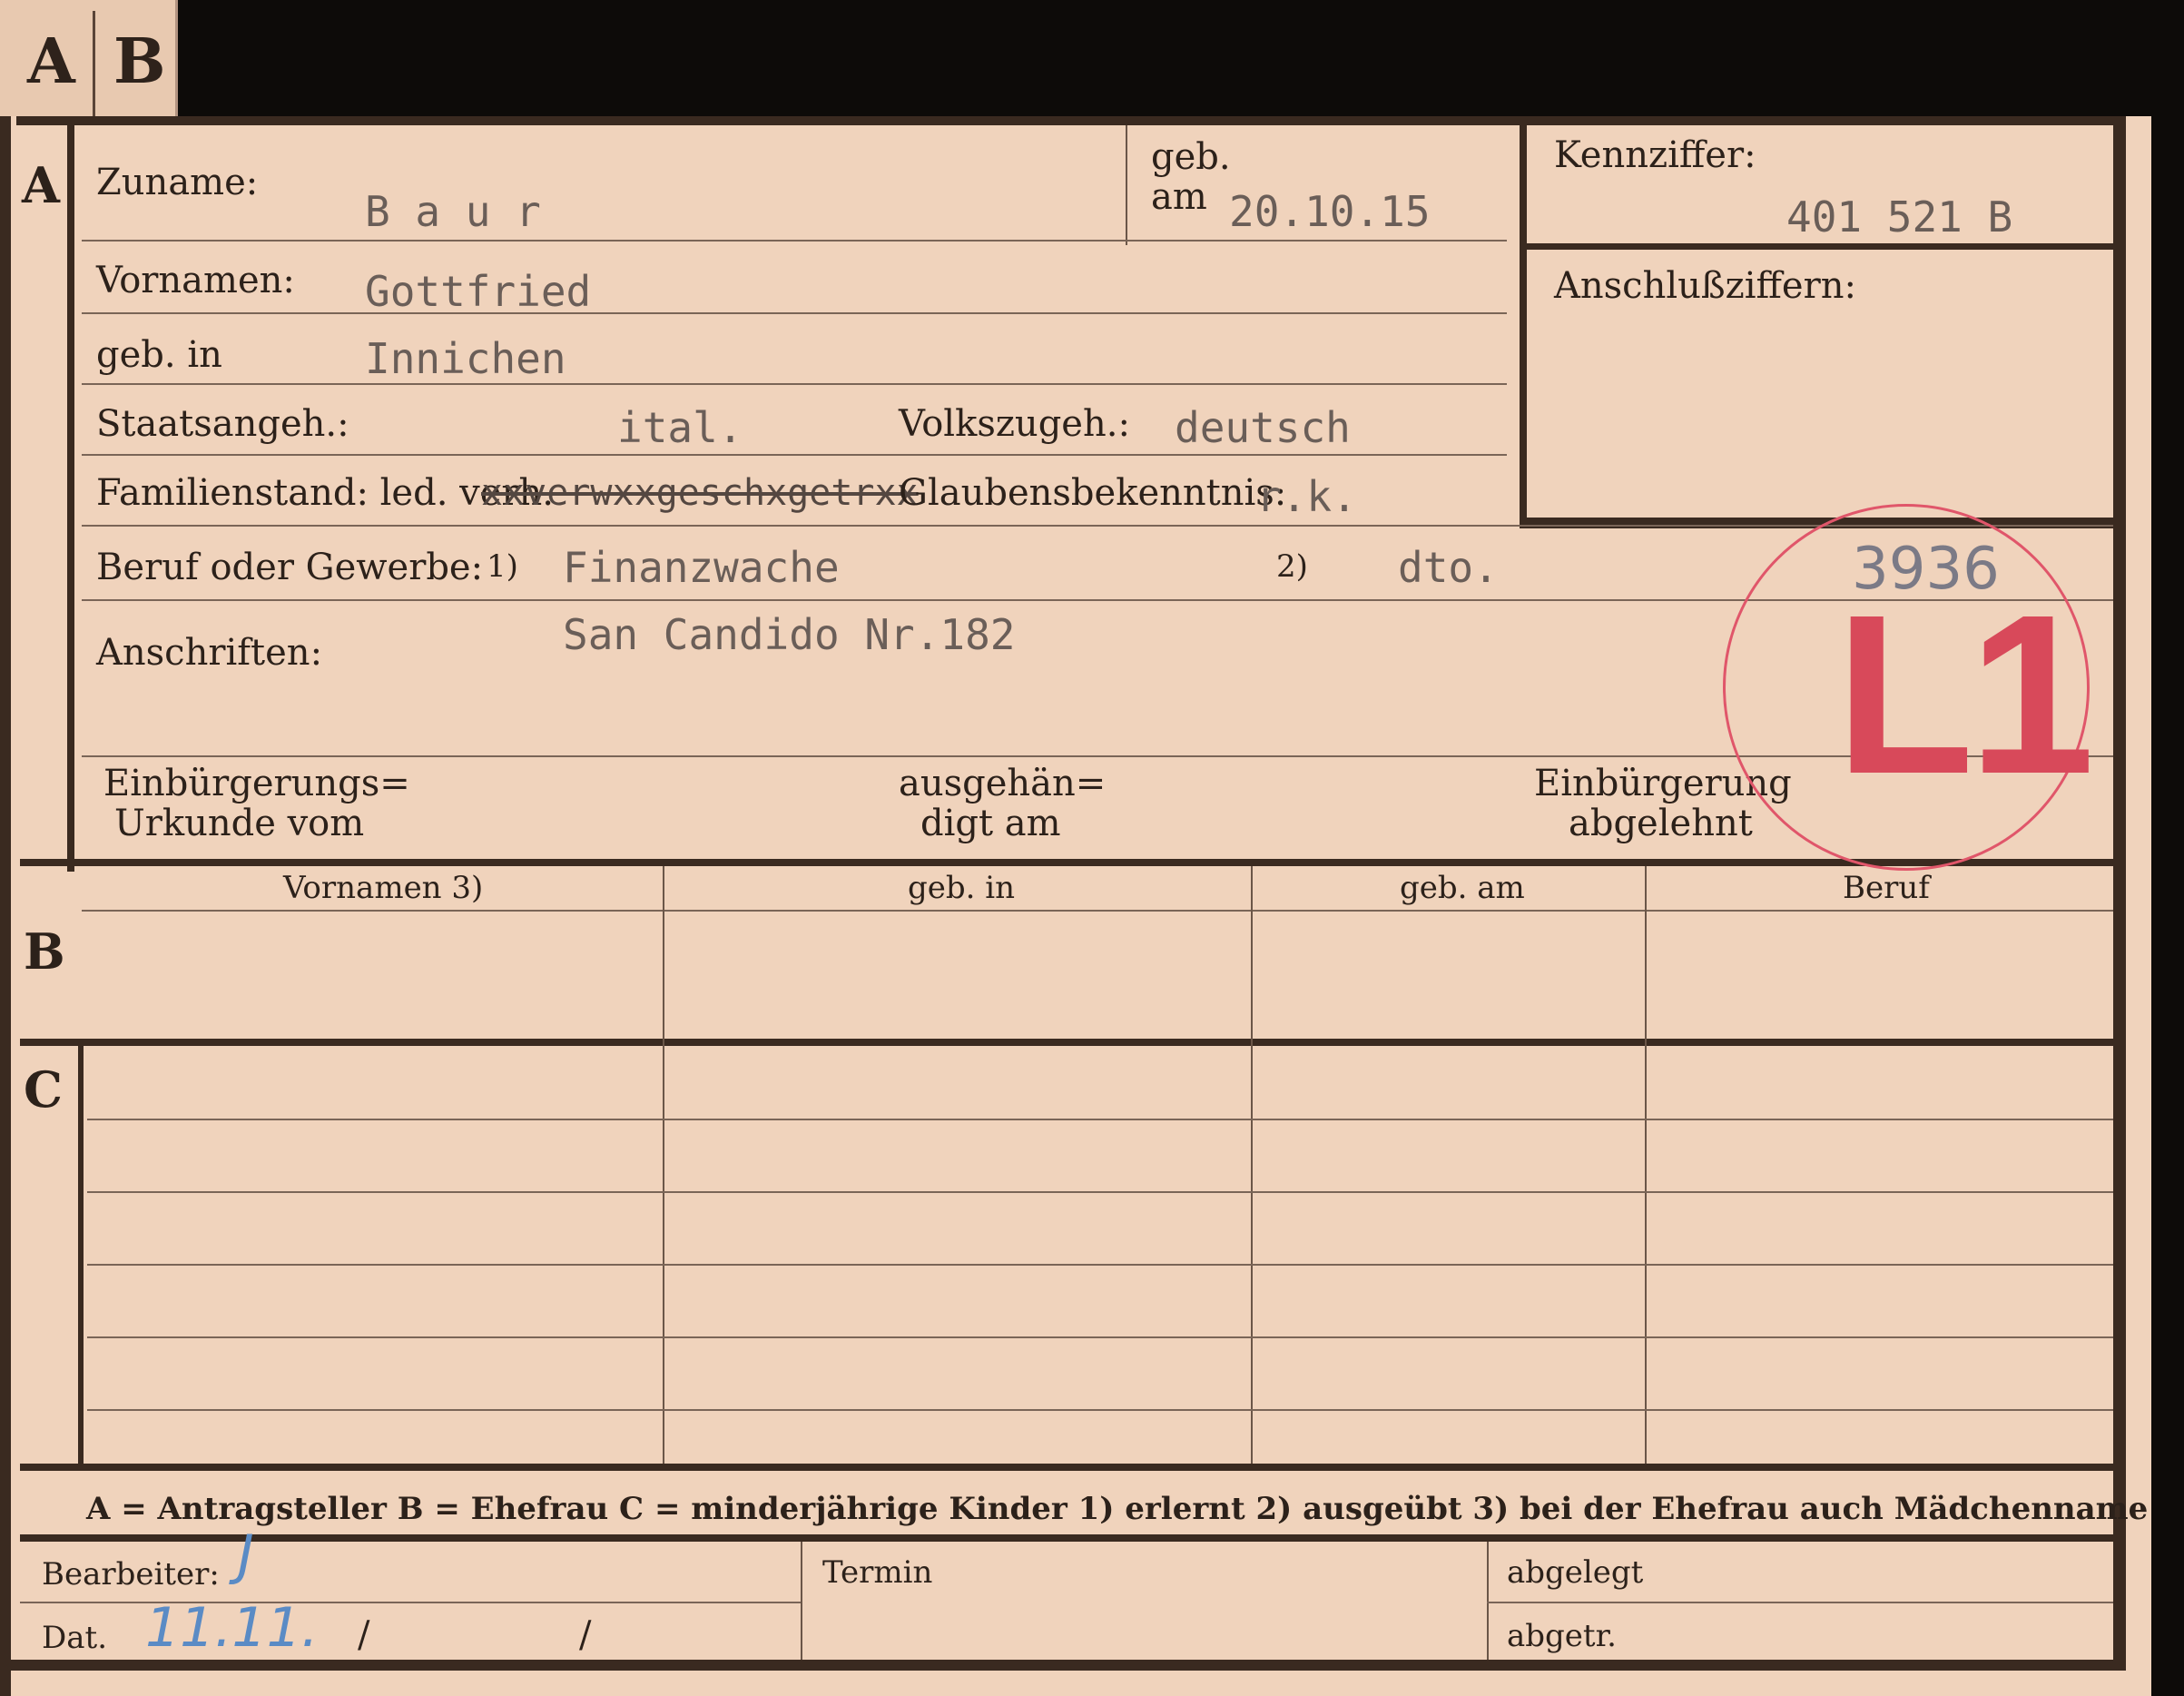 This screenshot has height=1696, width=2184. What do you see at coordinates (1064, 120) in the screenshot?
I see `frame-top` at bounding box center [1064, 120].